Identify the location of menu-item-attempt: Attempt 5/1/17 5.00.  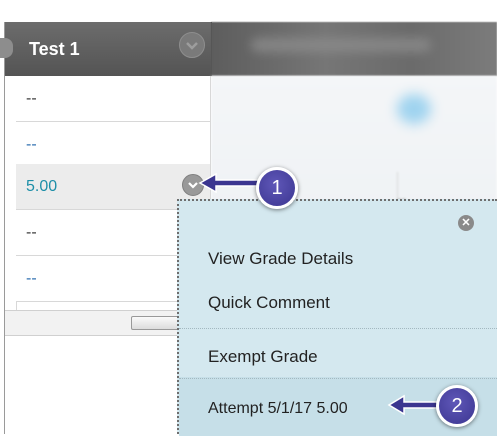
(278, 409).